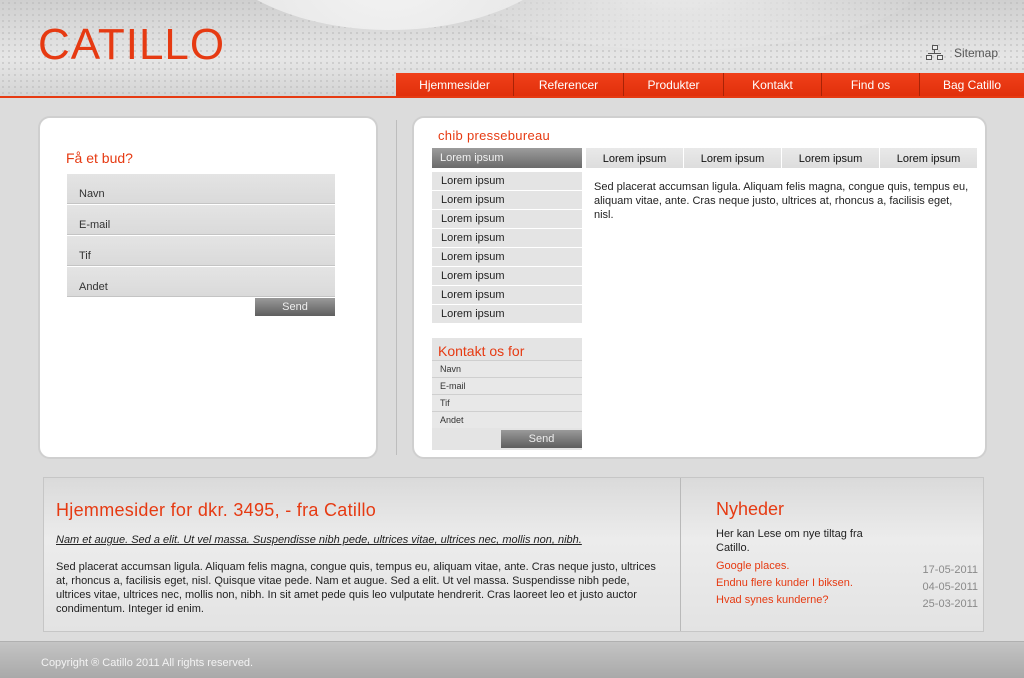  I want to click on quote-other-field: Andet, so click(201, 282).